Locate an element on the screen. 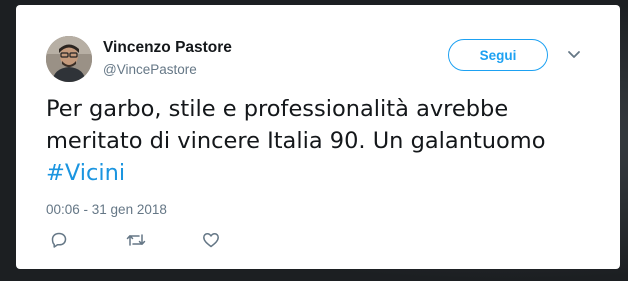 Image resolution: width=628 pixels, height=281 pixels. follow-button: Segui is located at coordinates (498, 55).